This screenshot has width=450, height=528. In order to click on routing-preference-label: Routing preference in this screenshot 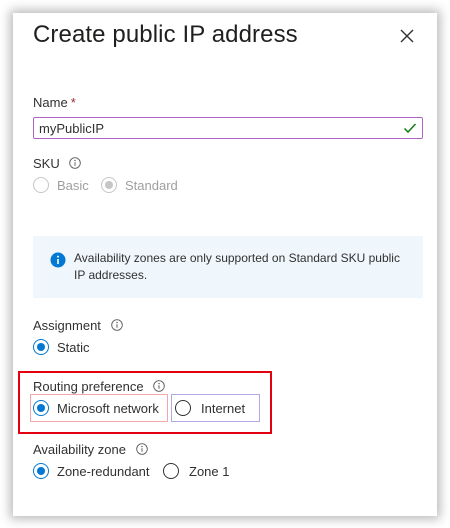, I will do `click(99, 386)`.